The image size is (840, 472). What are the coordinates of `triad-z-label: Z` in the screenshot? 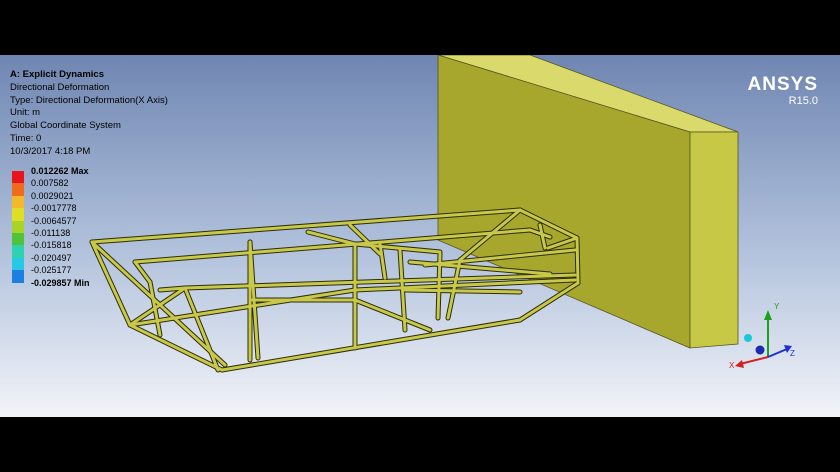 It's located at (792, 353).